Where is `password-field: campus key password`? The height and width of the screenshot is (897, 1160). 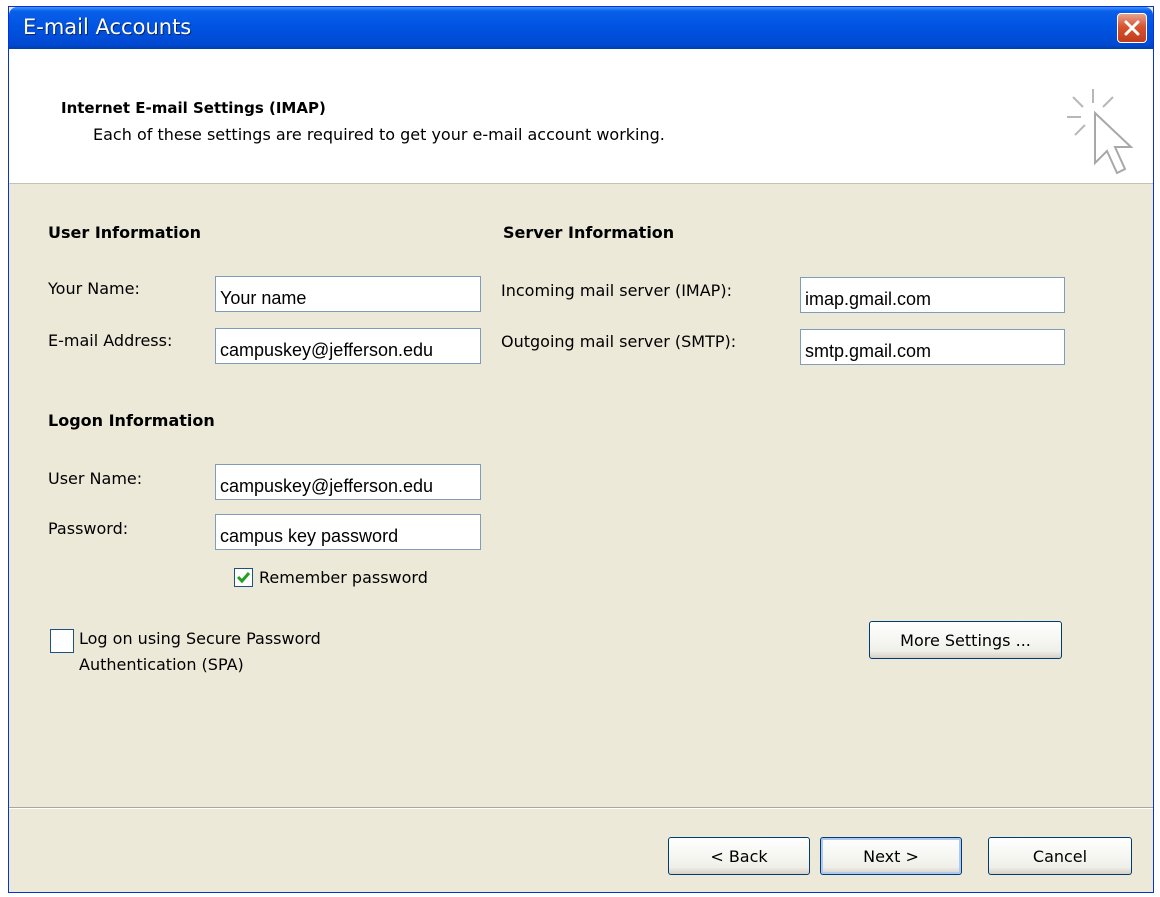 password-field: campus key password is located at coordinates (348, 532).